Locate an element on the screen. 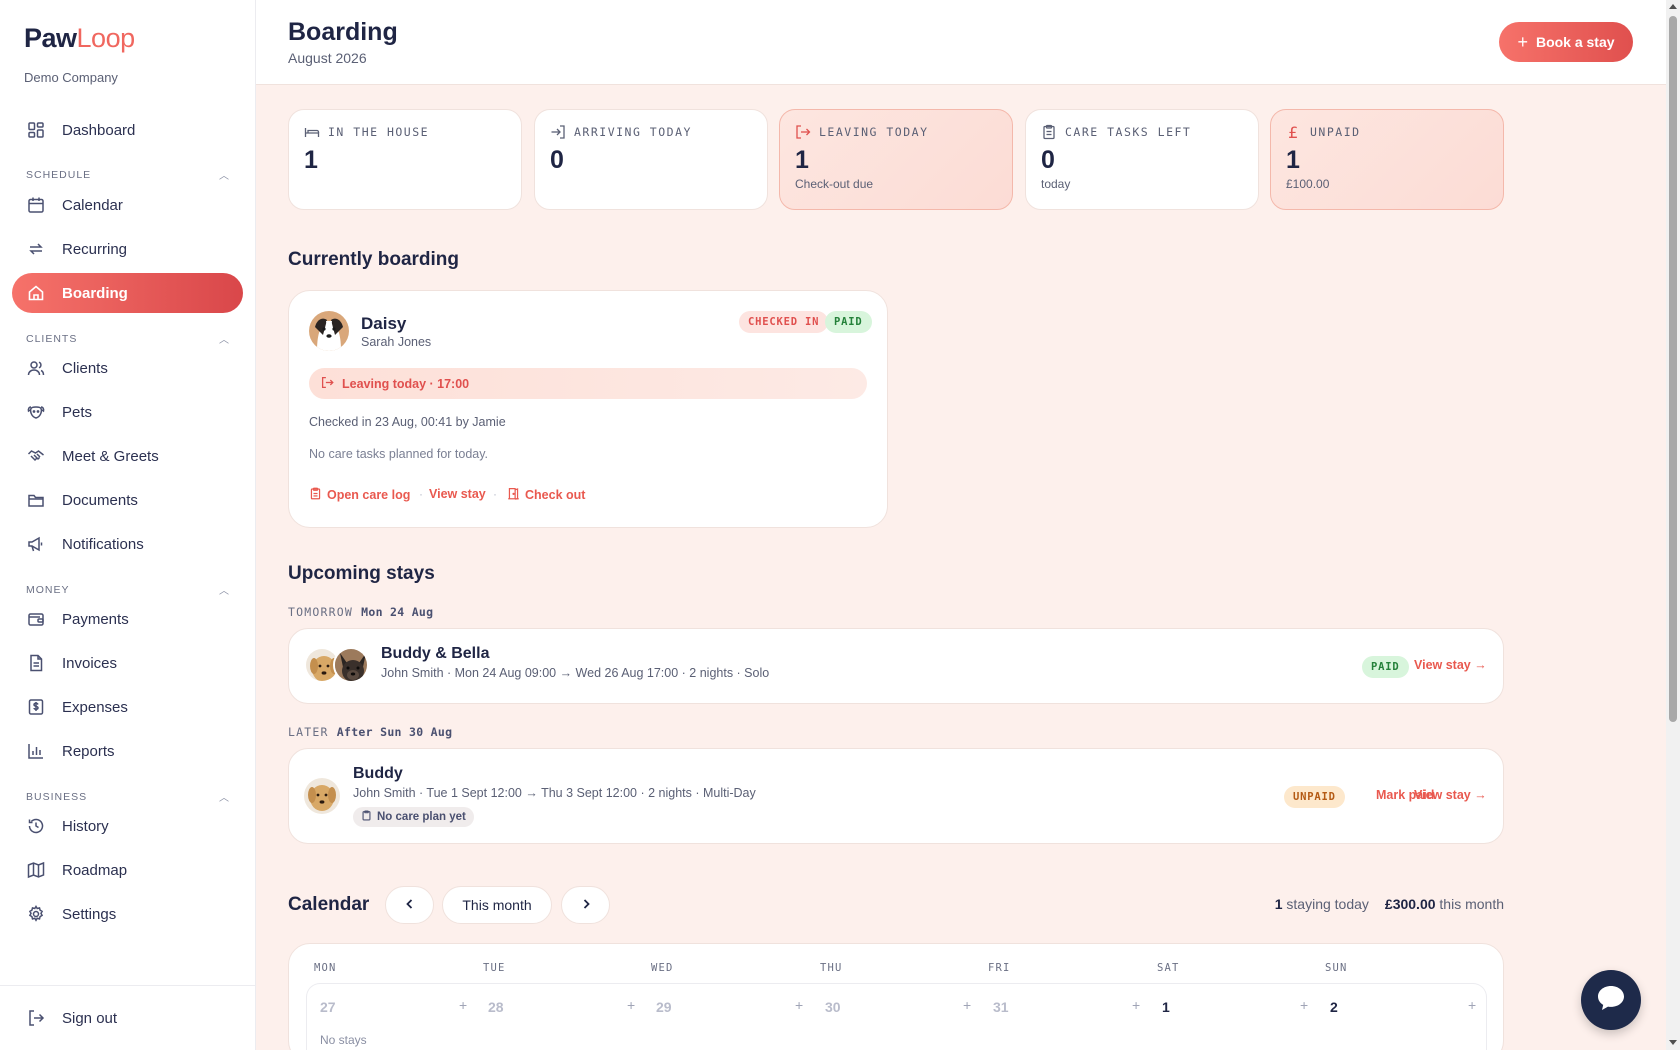  sidebar-item-settings: Settings is located at coordinates (127, 914).